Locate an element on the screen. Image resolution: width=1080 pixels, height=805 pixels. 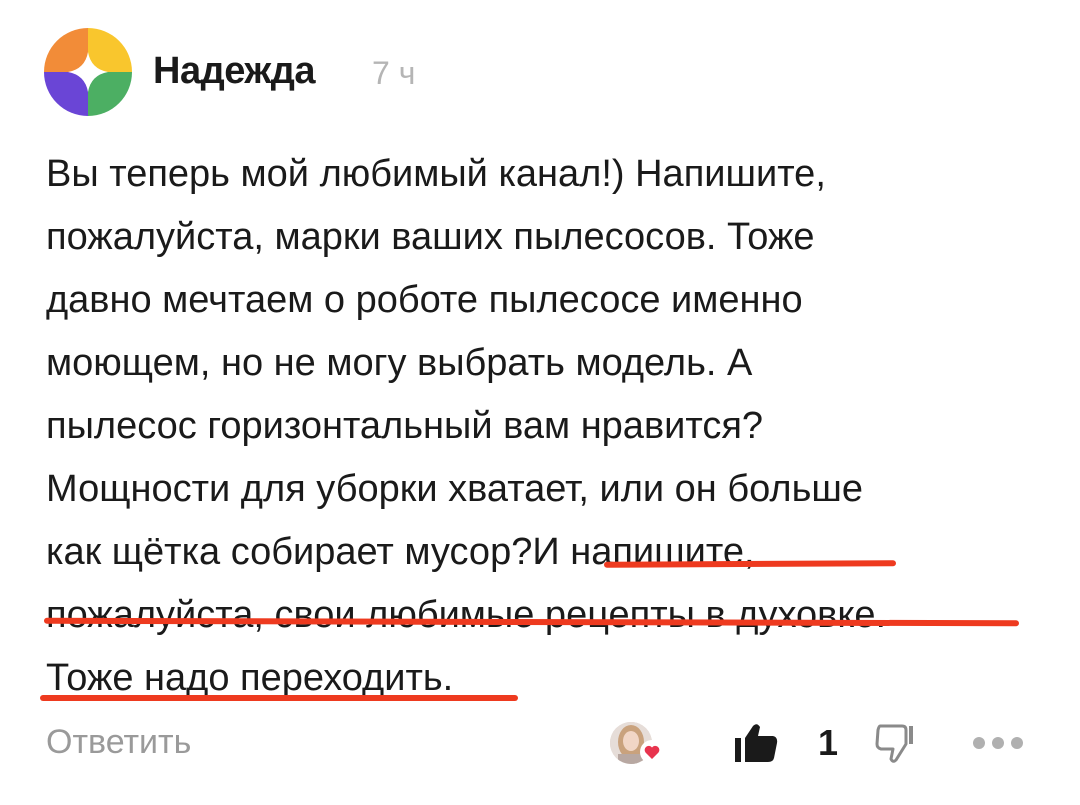
comment-line: моющем, но не могу выбрать модель. А is located at coordinates (399, 363).